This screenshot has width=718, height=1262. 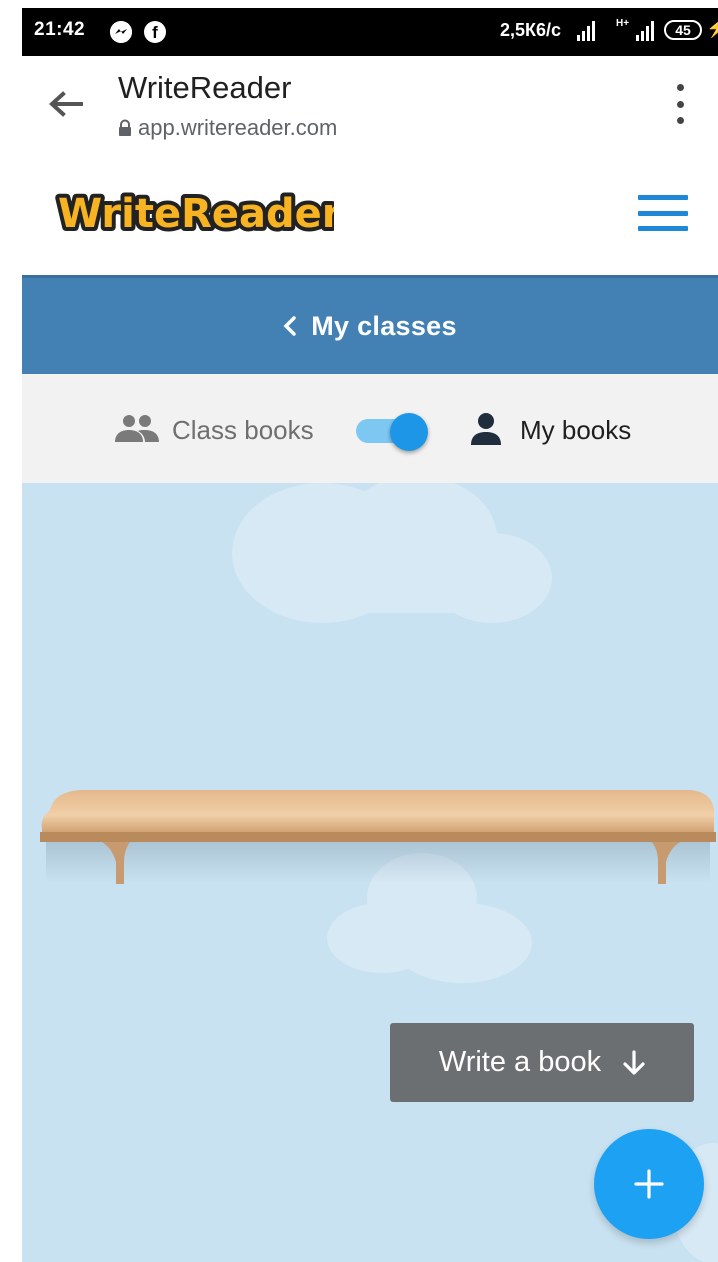 I want to click on browser-toolbar: WriteReader app.writereader.com, so click(x=370, y=104).